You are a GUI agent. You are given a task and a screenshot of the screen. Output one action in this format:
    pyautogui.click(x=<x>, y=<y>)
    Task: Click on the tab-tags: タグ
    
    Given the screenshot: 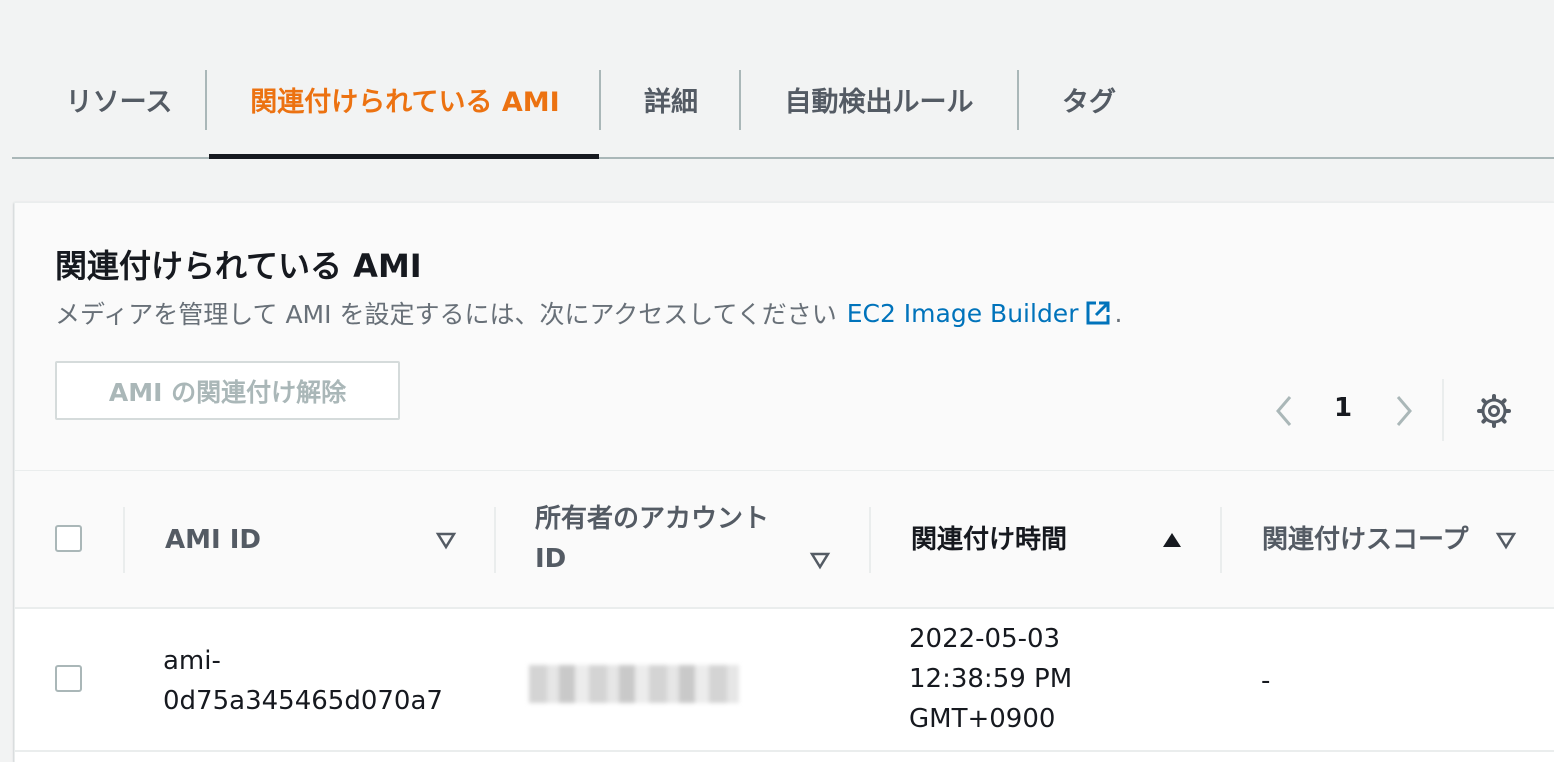 What is the action you would take?
    pyautogui.click(x=1089, y=99)
    